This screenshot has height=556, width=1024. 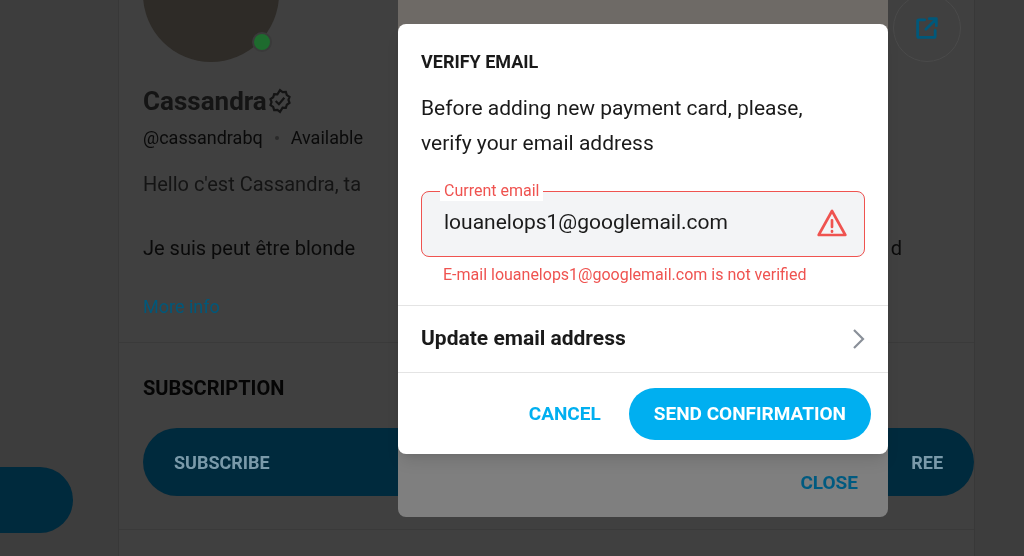 What do you see at coordinates (832, 223) in the screenshot?
I see `warning-icon` at bounding box center [832, 223].